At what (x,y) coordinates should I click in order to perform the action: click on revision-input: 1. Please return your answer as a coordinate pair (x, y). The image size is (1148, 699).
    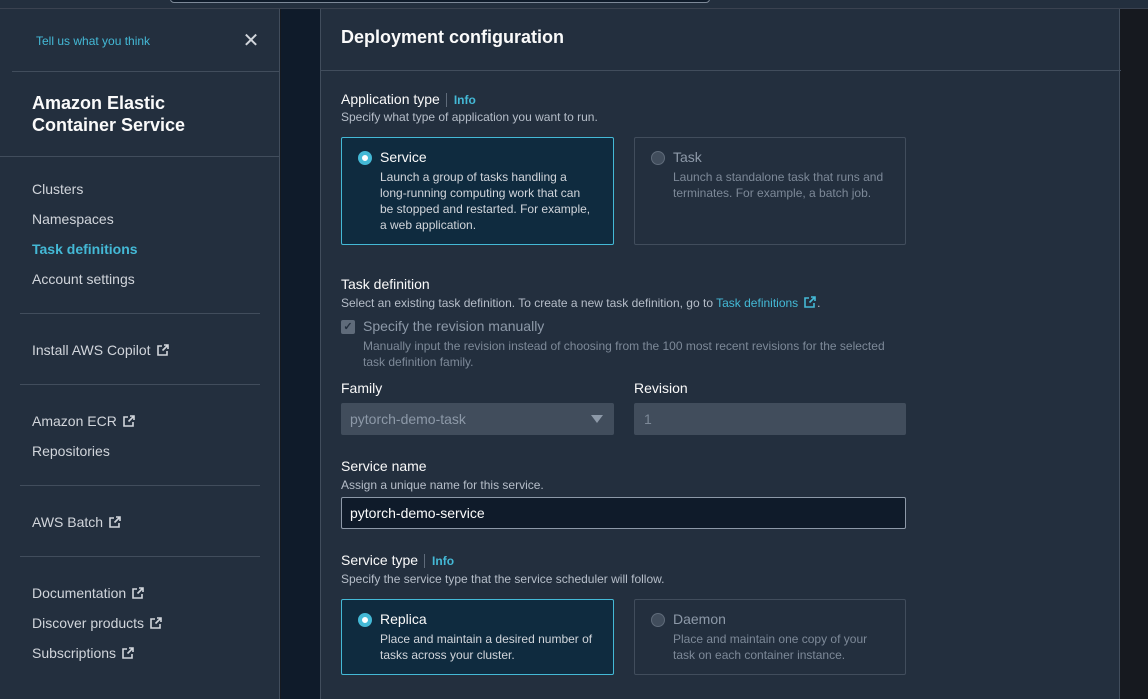
    Looking at the image, I should click on (770, 419).